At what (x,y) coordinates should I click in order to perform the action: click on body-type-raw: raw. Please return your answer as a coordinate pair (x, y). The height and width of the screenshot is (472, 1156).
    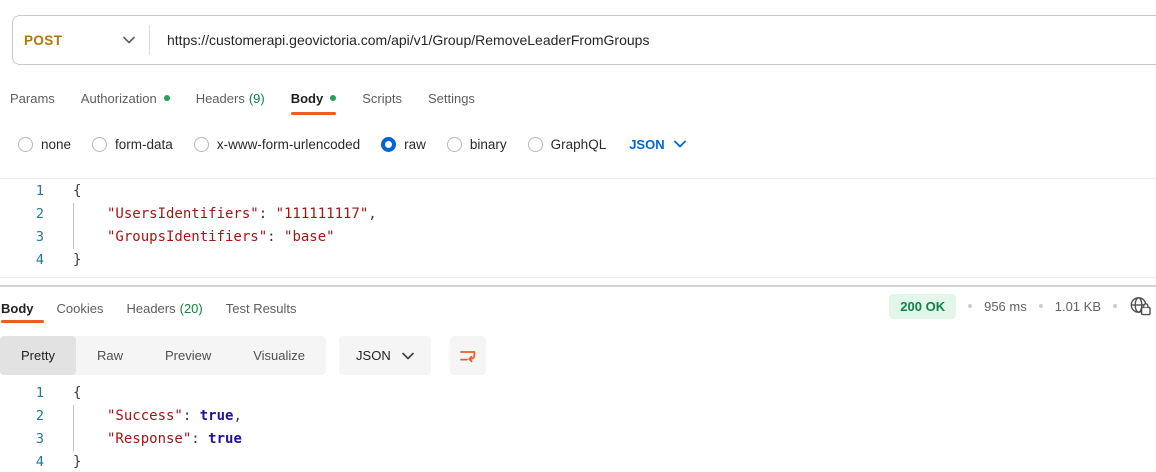
    Looking at the image, I should click on (403, 144).